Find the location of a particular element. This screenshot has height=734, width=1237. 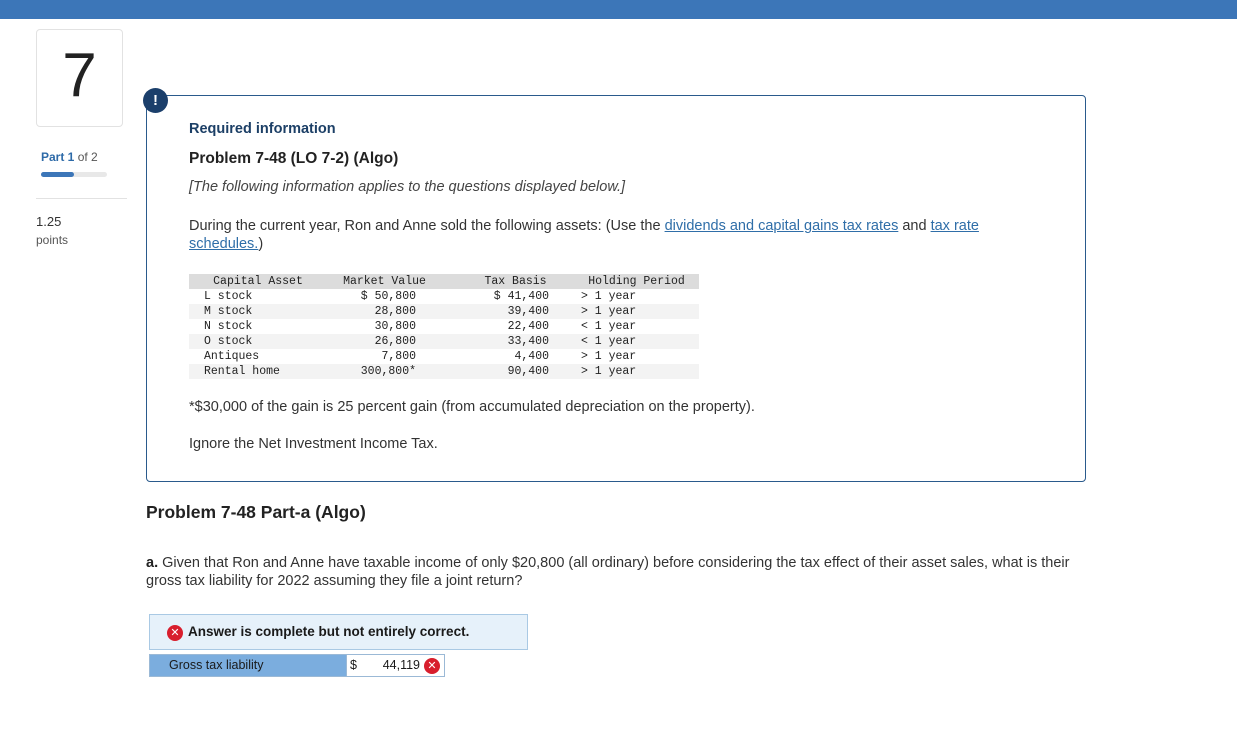

gross-tax-liability-field: $ 44,119 ✕ is located at coordinates (395, 665).